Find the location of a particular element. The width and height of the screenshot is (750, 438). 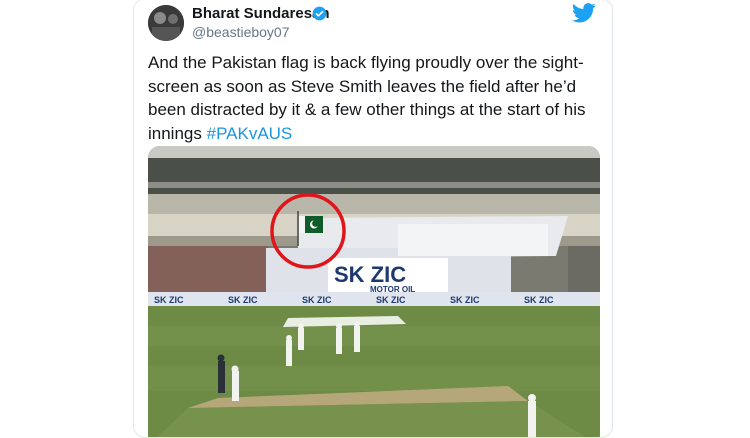

author-name: Bharat Sundaresan is located at coordinates (261, 13).